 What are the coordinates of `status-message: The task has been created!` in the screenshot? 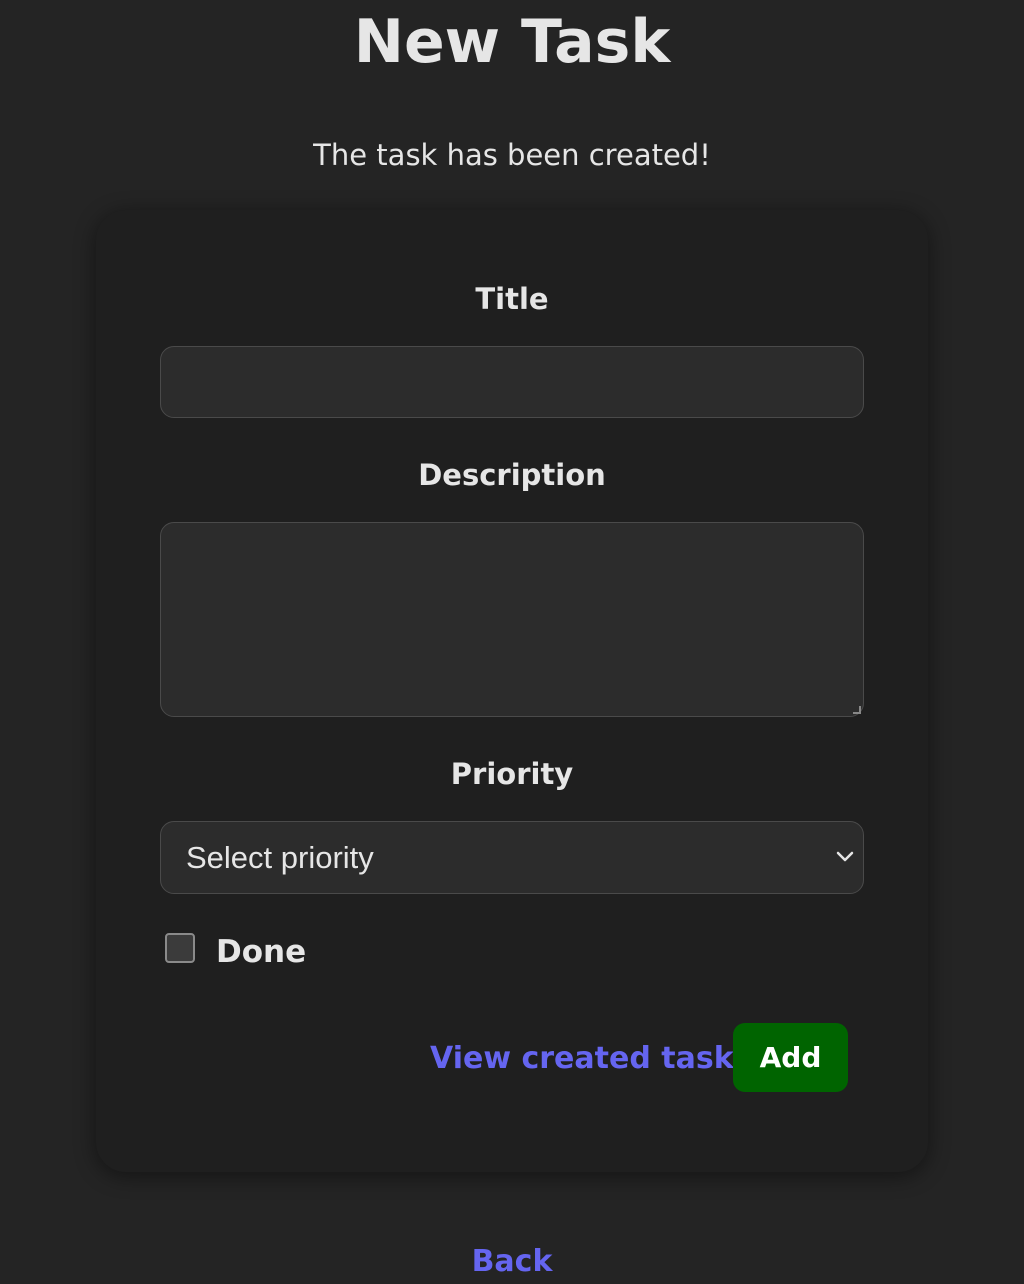 It's located at (512, 155).